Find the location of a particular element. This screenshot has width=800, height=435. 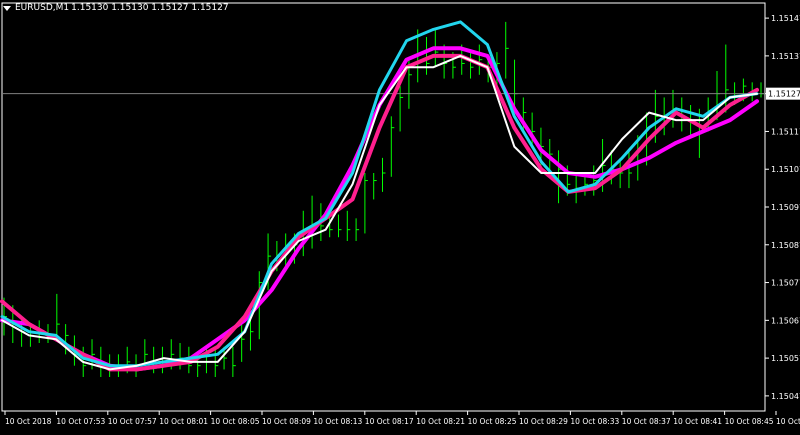

y-tick-label: 1.15097 is located at coordinates (785, 207).